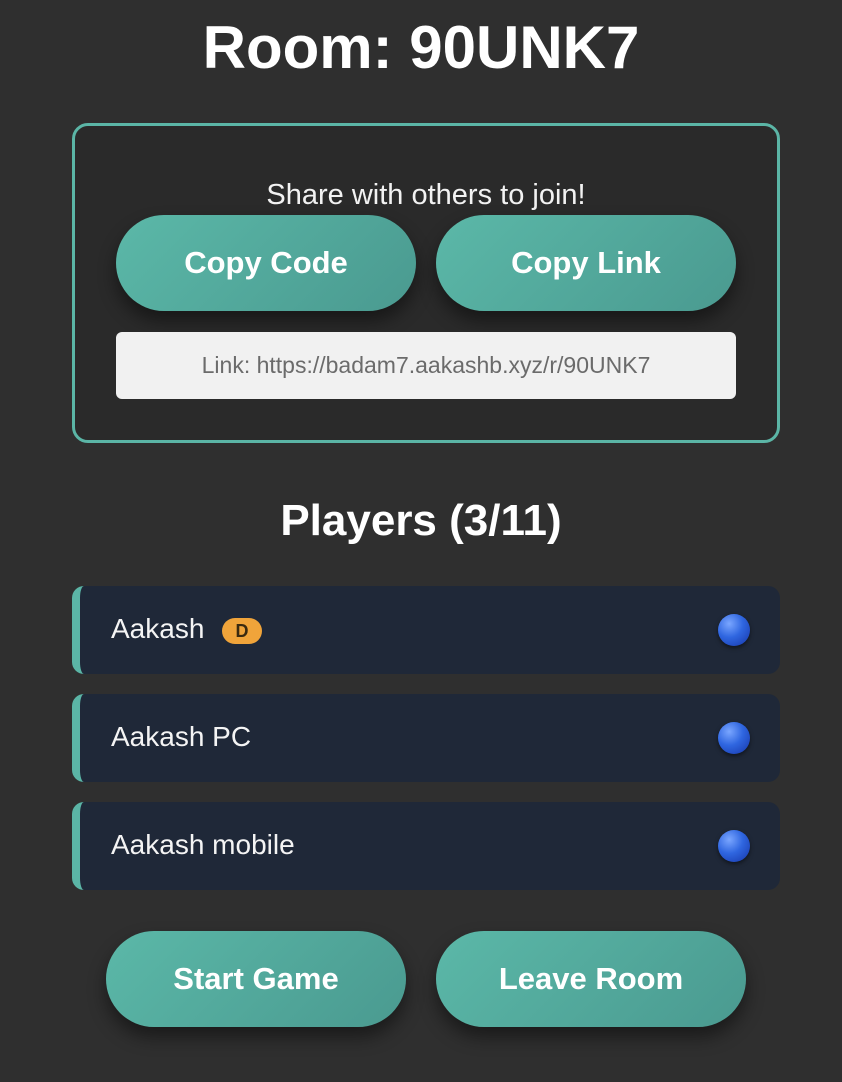  I want to click on player-row: Aakash mobile, so click(426, 846).